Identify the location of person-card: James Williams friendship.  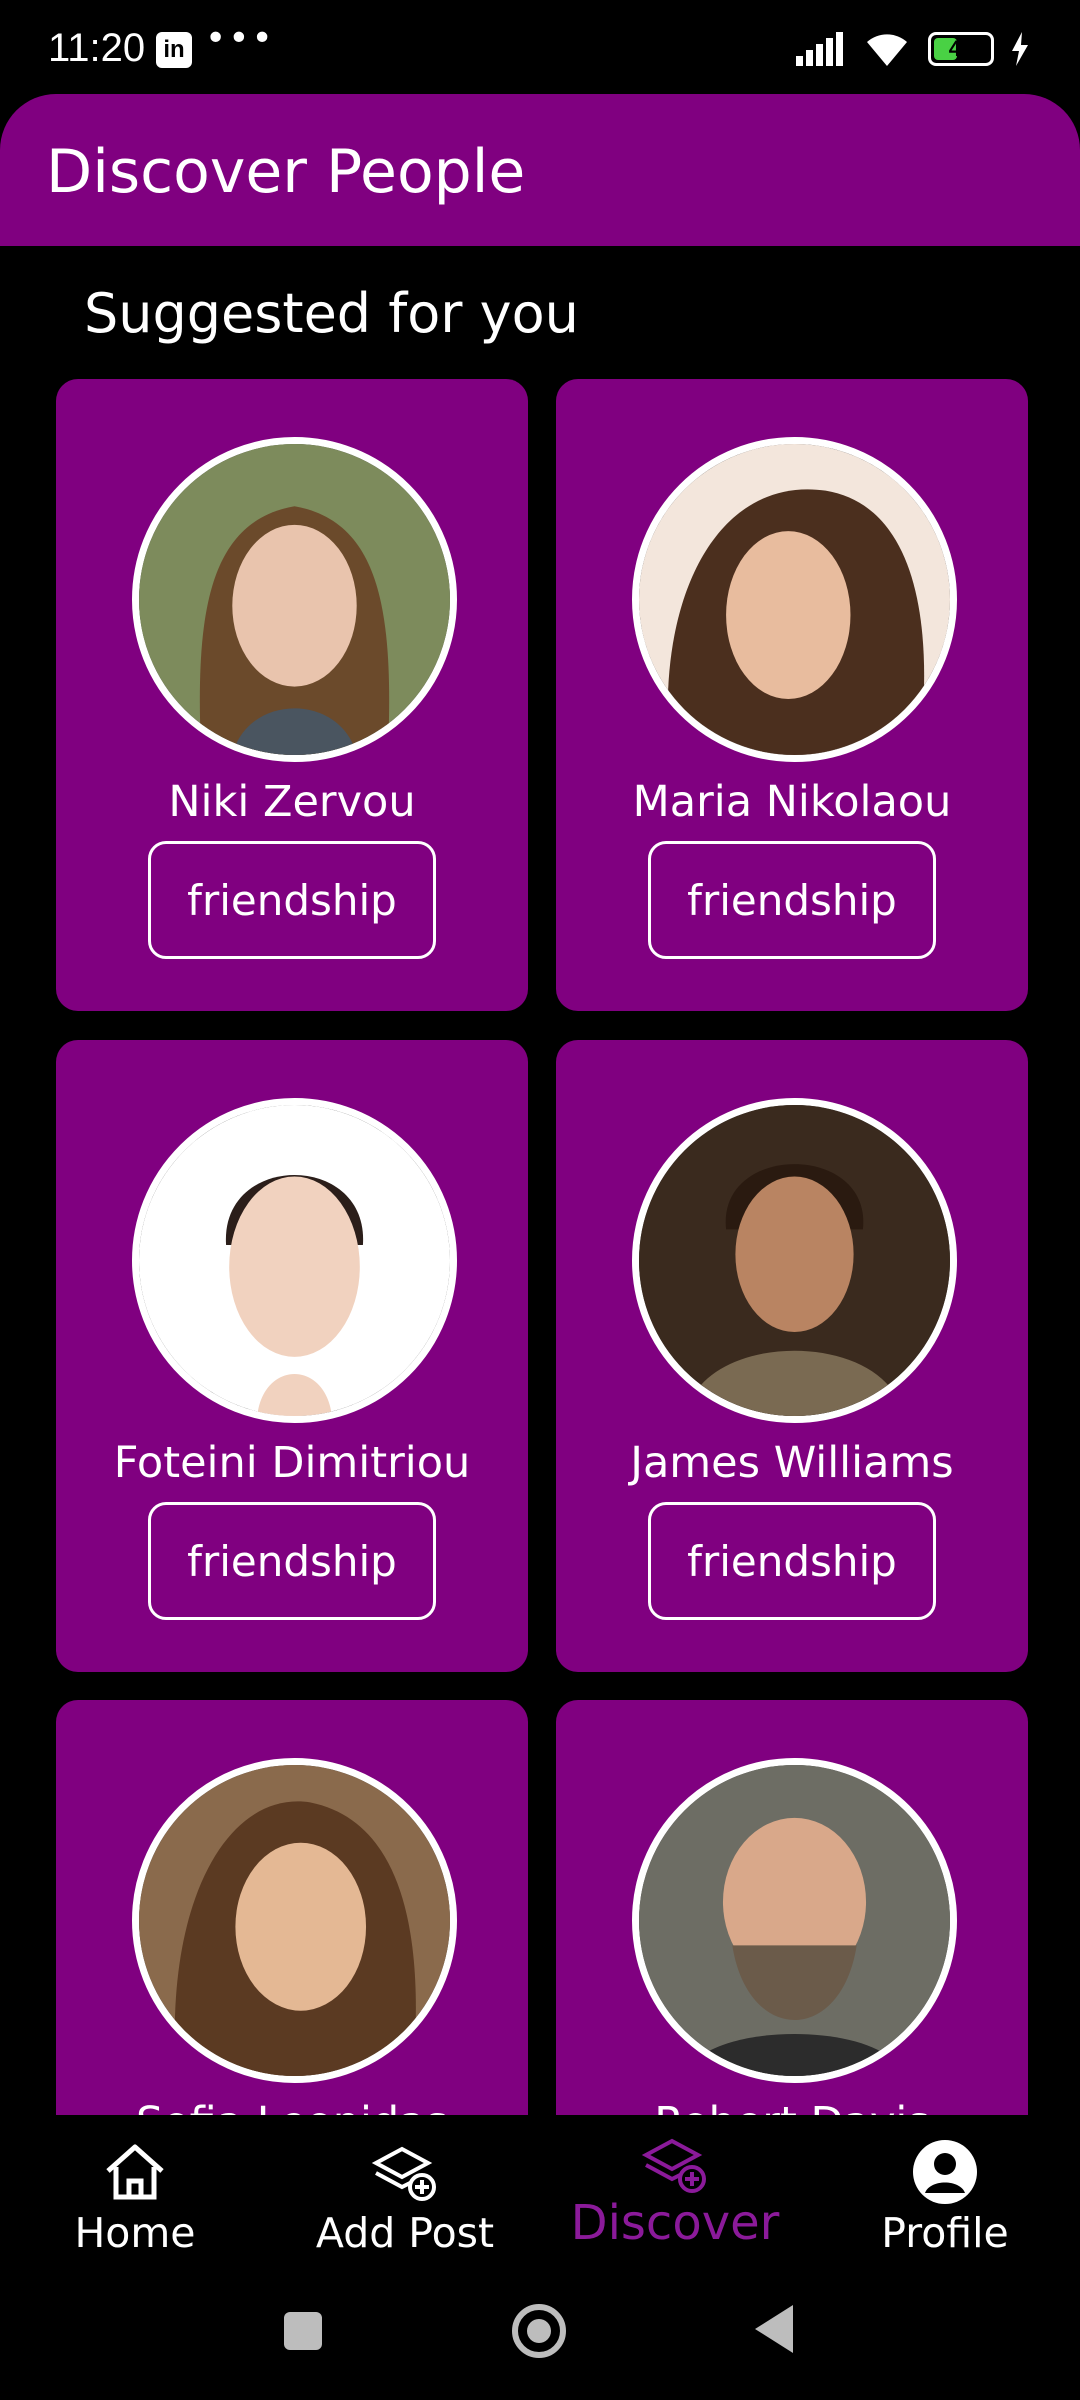
(792, 1356).